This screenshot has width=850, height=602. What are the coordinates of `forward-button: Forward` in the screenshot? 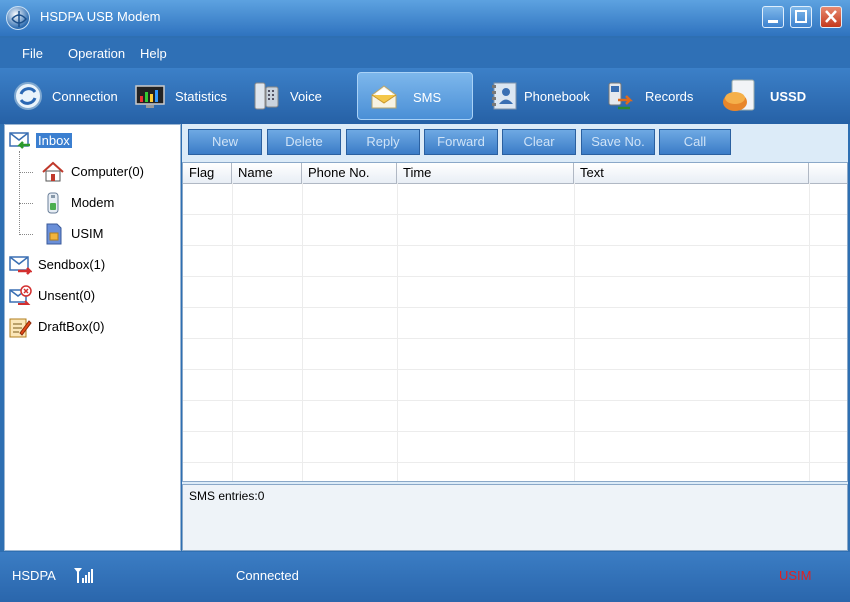 It's located at (461, 142).